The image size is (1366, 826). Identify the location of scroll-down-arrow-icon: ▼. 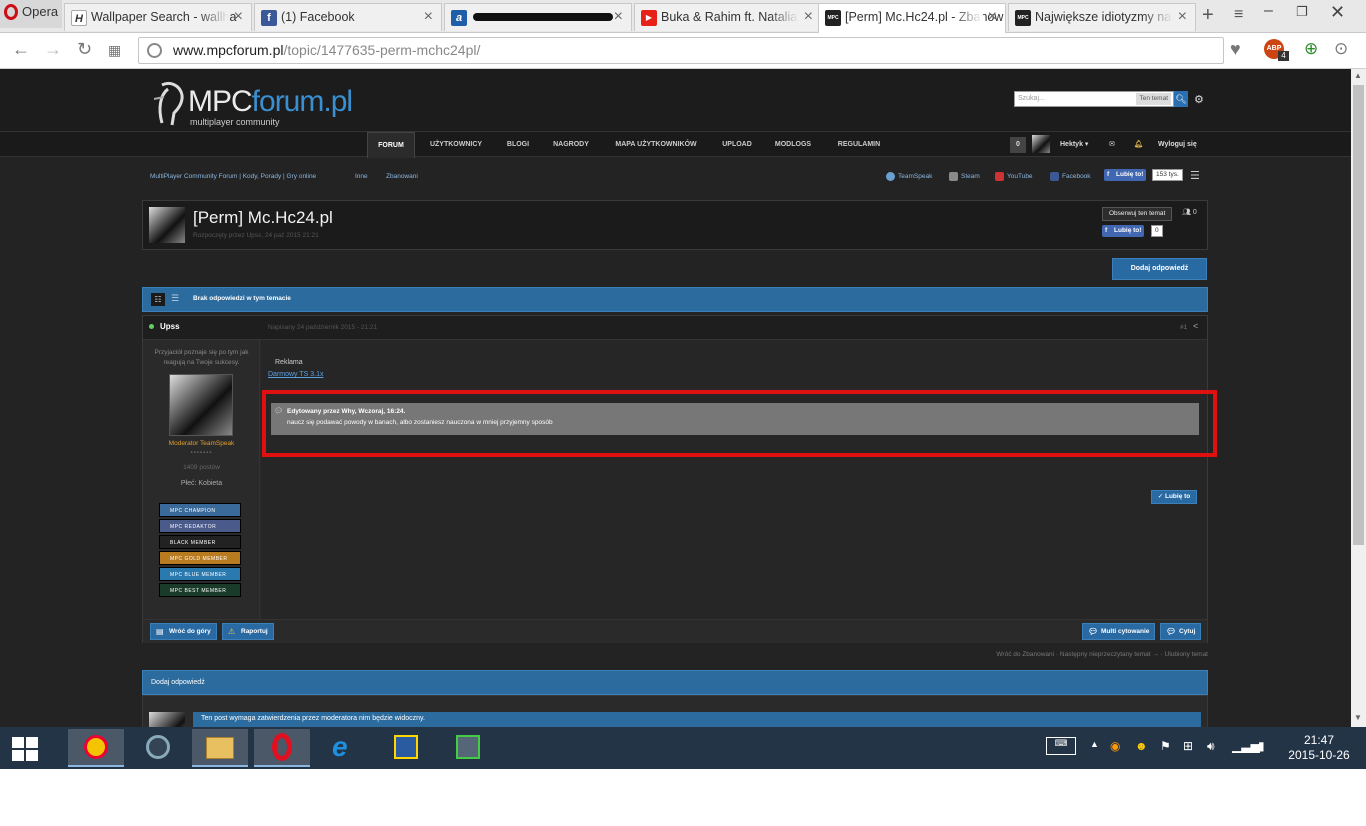
(1358, 717).